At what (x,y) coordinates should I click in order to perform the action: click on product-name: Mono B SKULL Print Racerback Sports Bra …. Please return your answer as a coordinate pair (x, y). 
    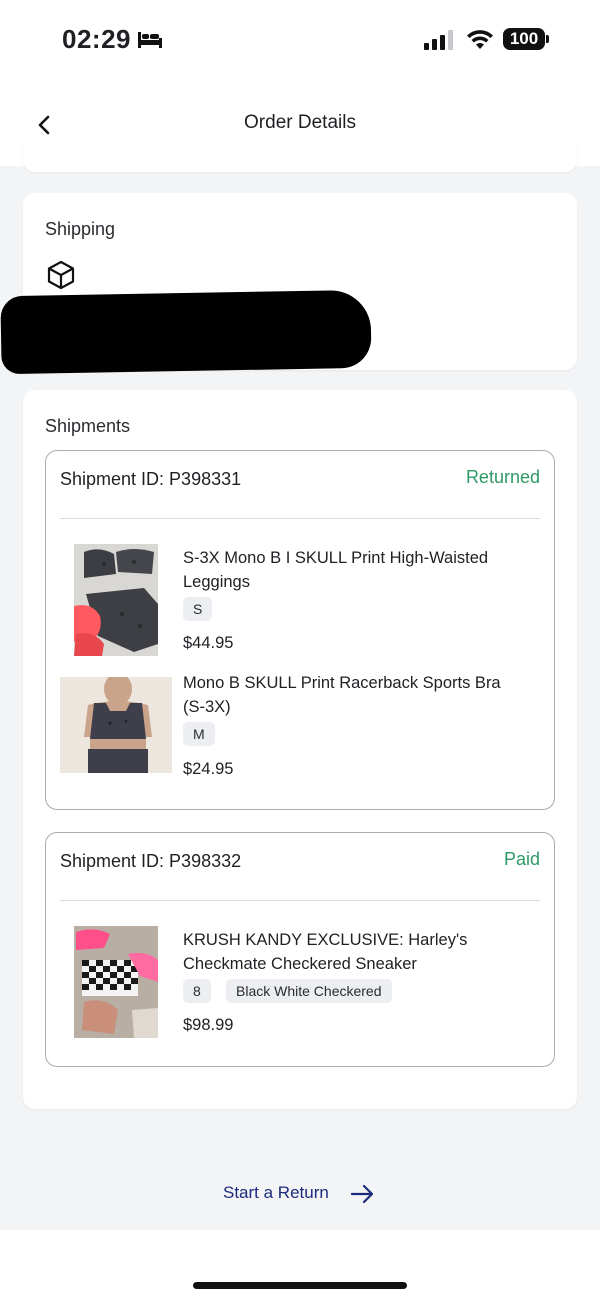
    Looking at the image, I should click on (348, 695).